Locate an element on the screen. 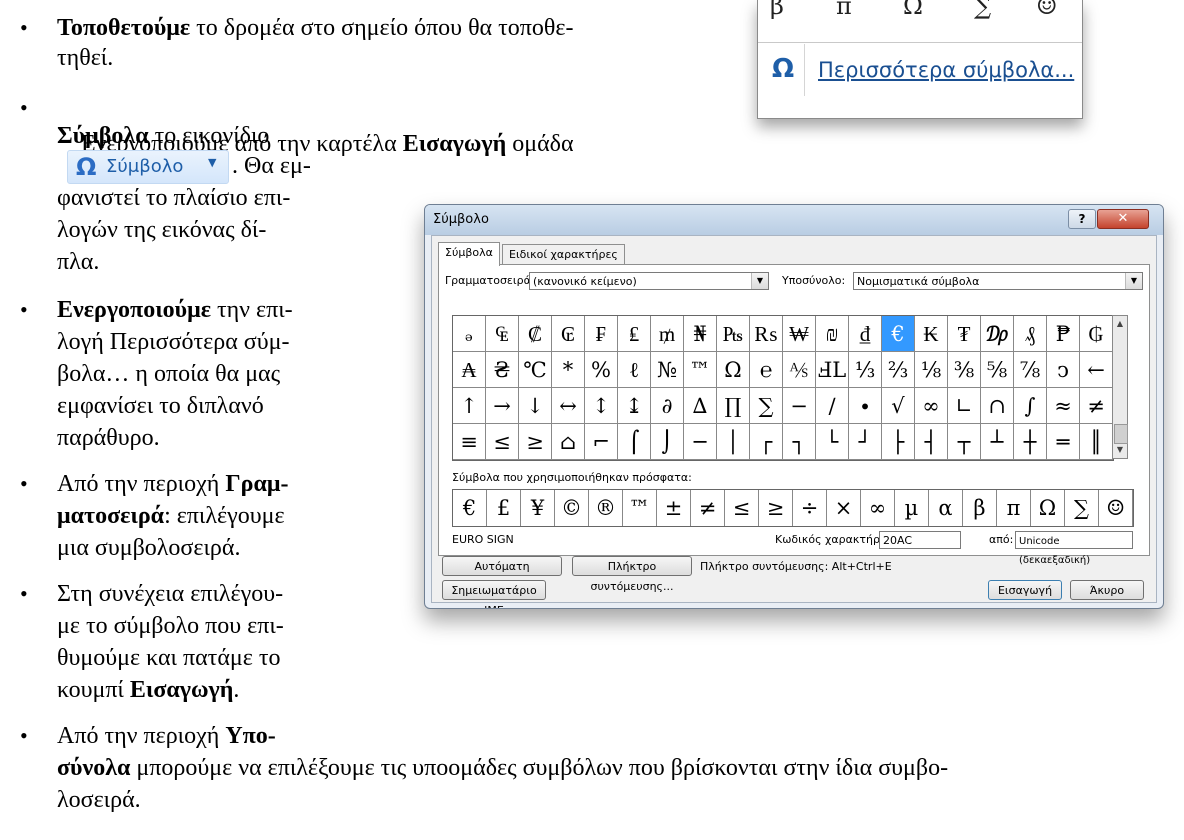 The width and height of the screenshot is (1184, 840). symbol-cell: ₮ is located at coordinates (964, 334).